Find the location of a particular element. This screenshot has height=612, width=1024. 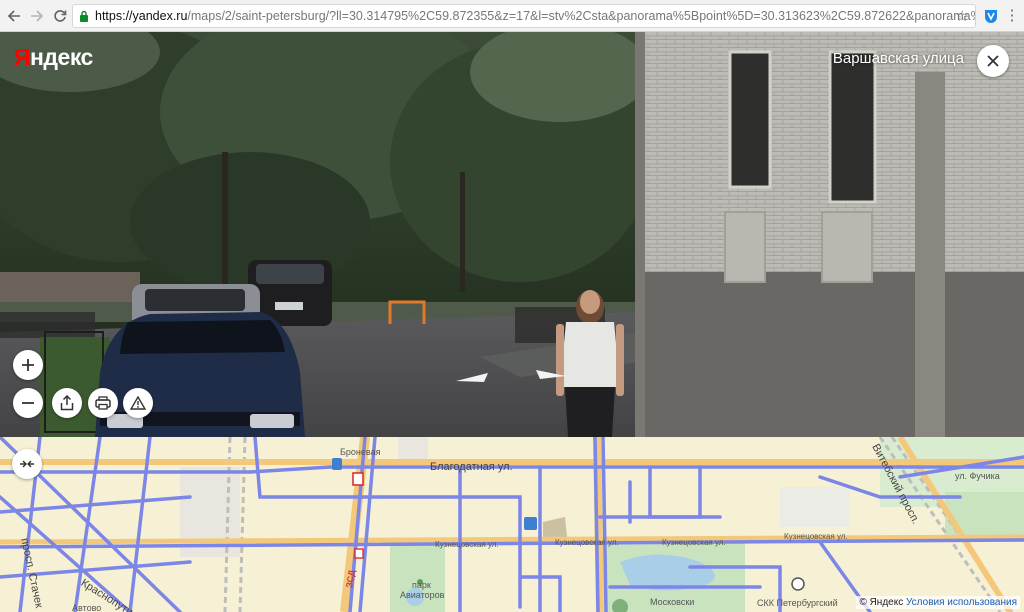

street-label-fuchika: ул. Фучика is located at coordinates (977, 476).